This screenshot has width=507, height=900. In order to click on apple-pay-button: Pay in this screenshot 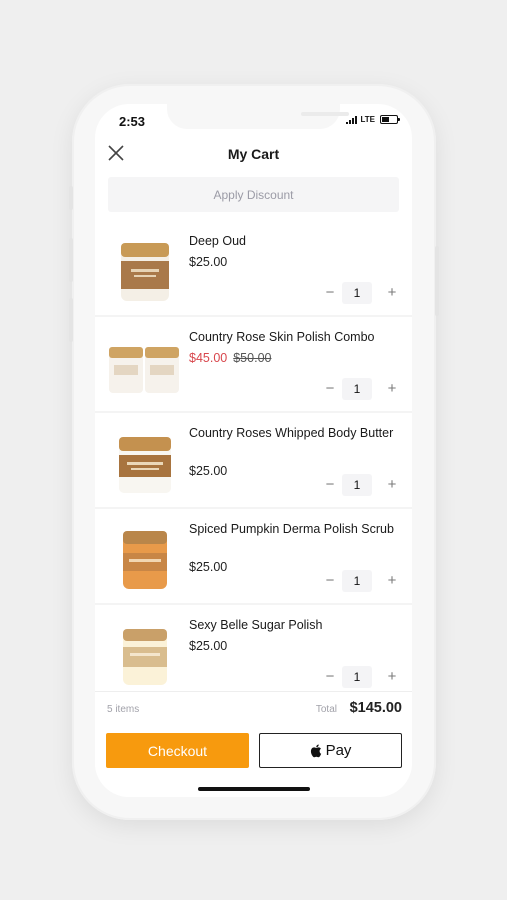, I will do `click(330, 750)`.